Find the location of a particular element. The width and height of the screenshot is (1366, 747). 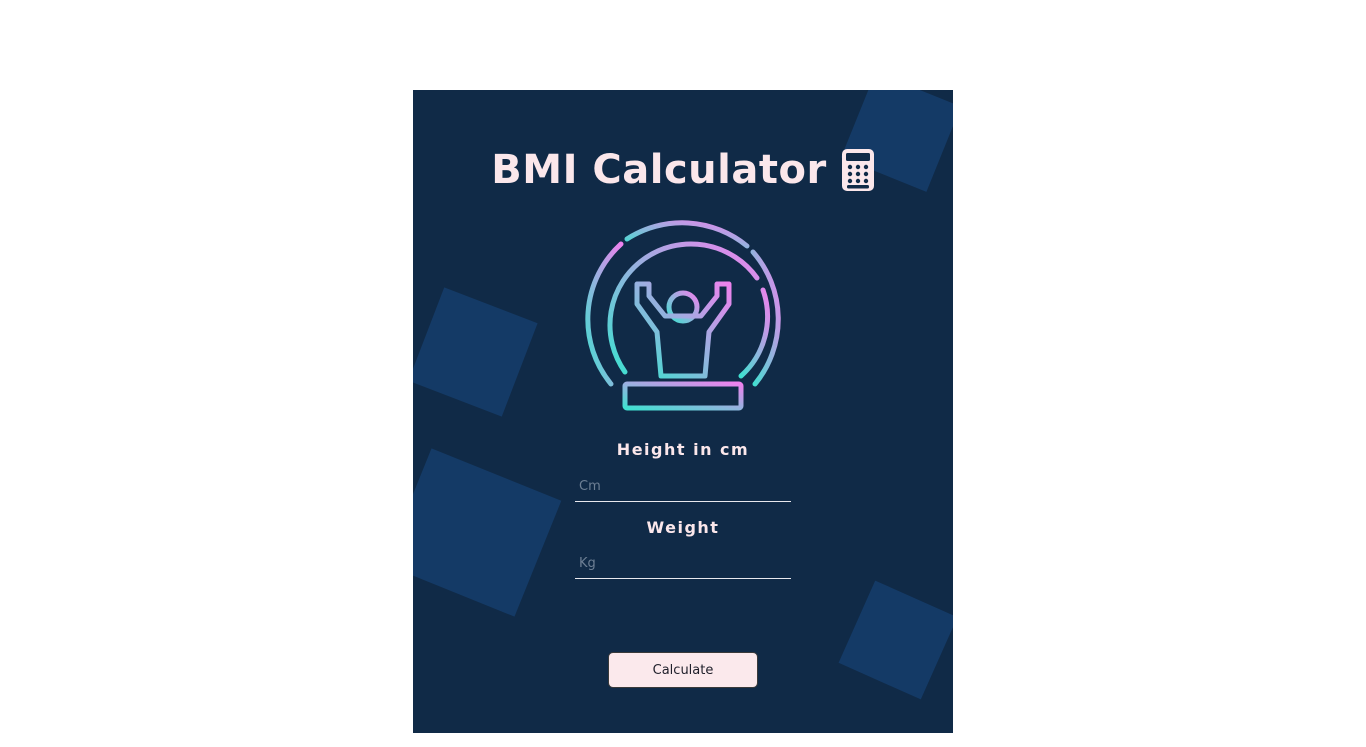

weight-input is located at coordinates (683, 564).